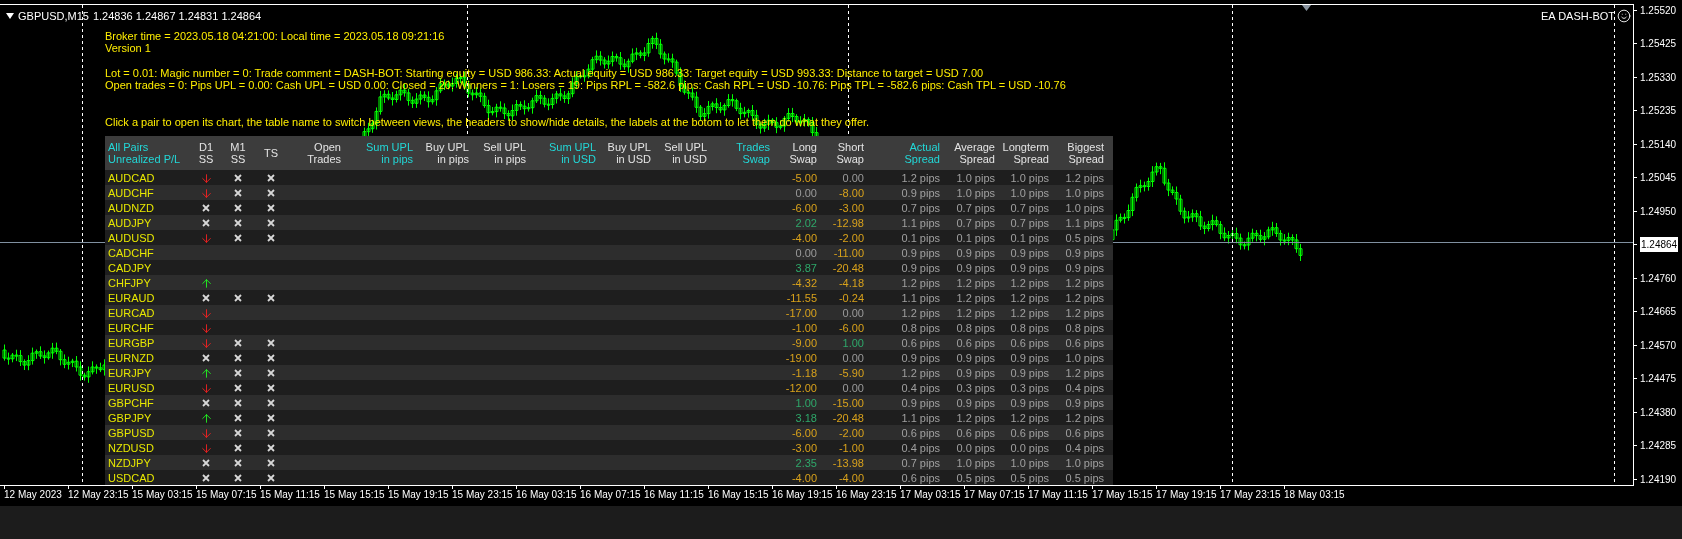 The height and width of the screenshot is (539, 1682). I want to click on short-swap-value: -8.00, so click(851, 193).